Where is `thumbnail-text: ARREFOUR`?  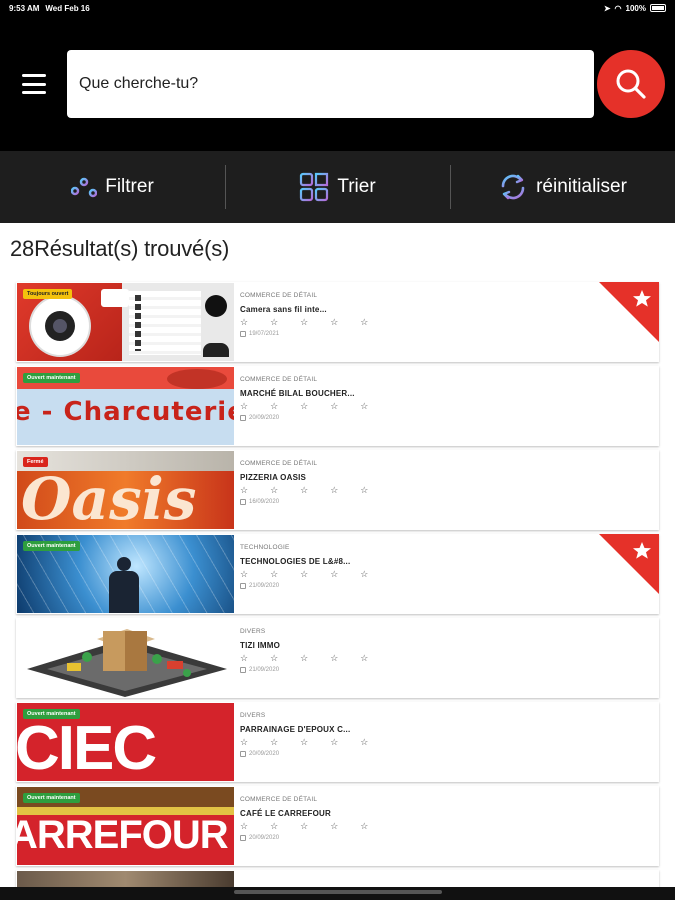 thumbnail-text: ARREFOUR is located at coordinates (123, 835).